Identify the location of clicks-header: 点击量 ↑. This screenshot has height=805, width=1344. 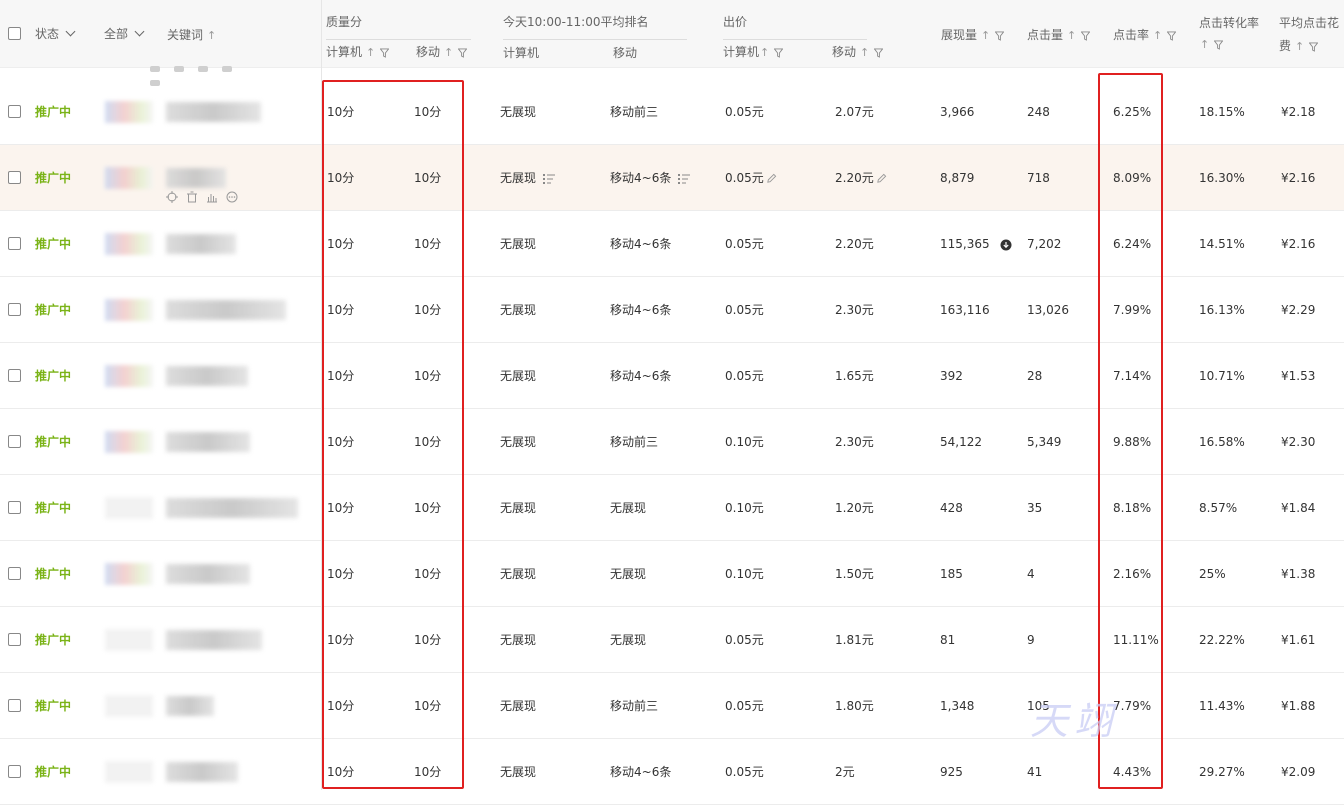
(1059, 34).